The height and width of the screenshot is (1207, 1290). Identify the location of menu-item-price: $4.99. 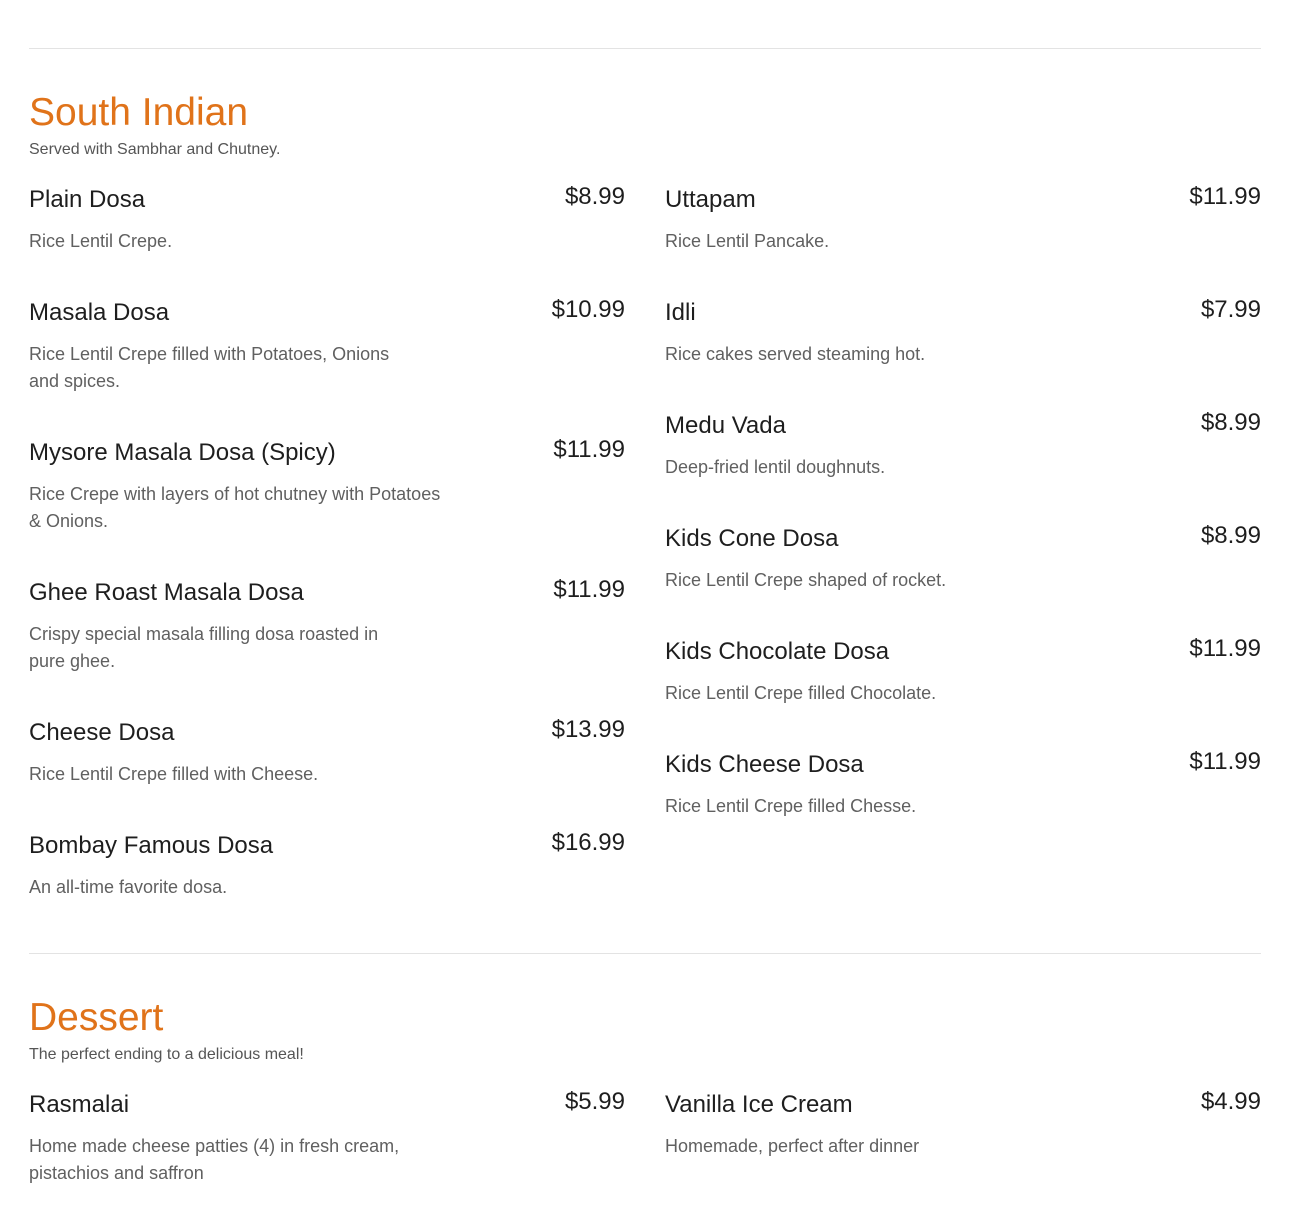
(1230, 1101).